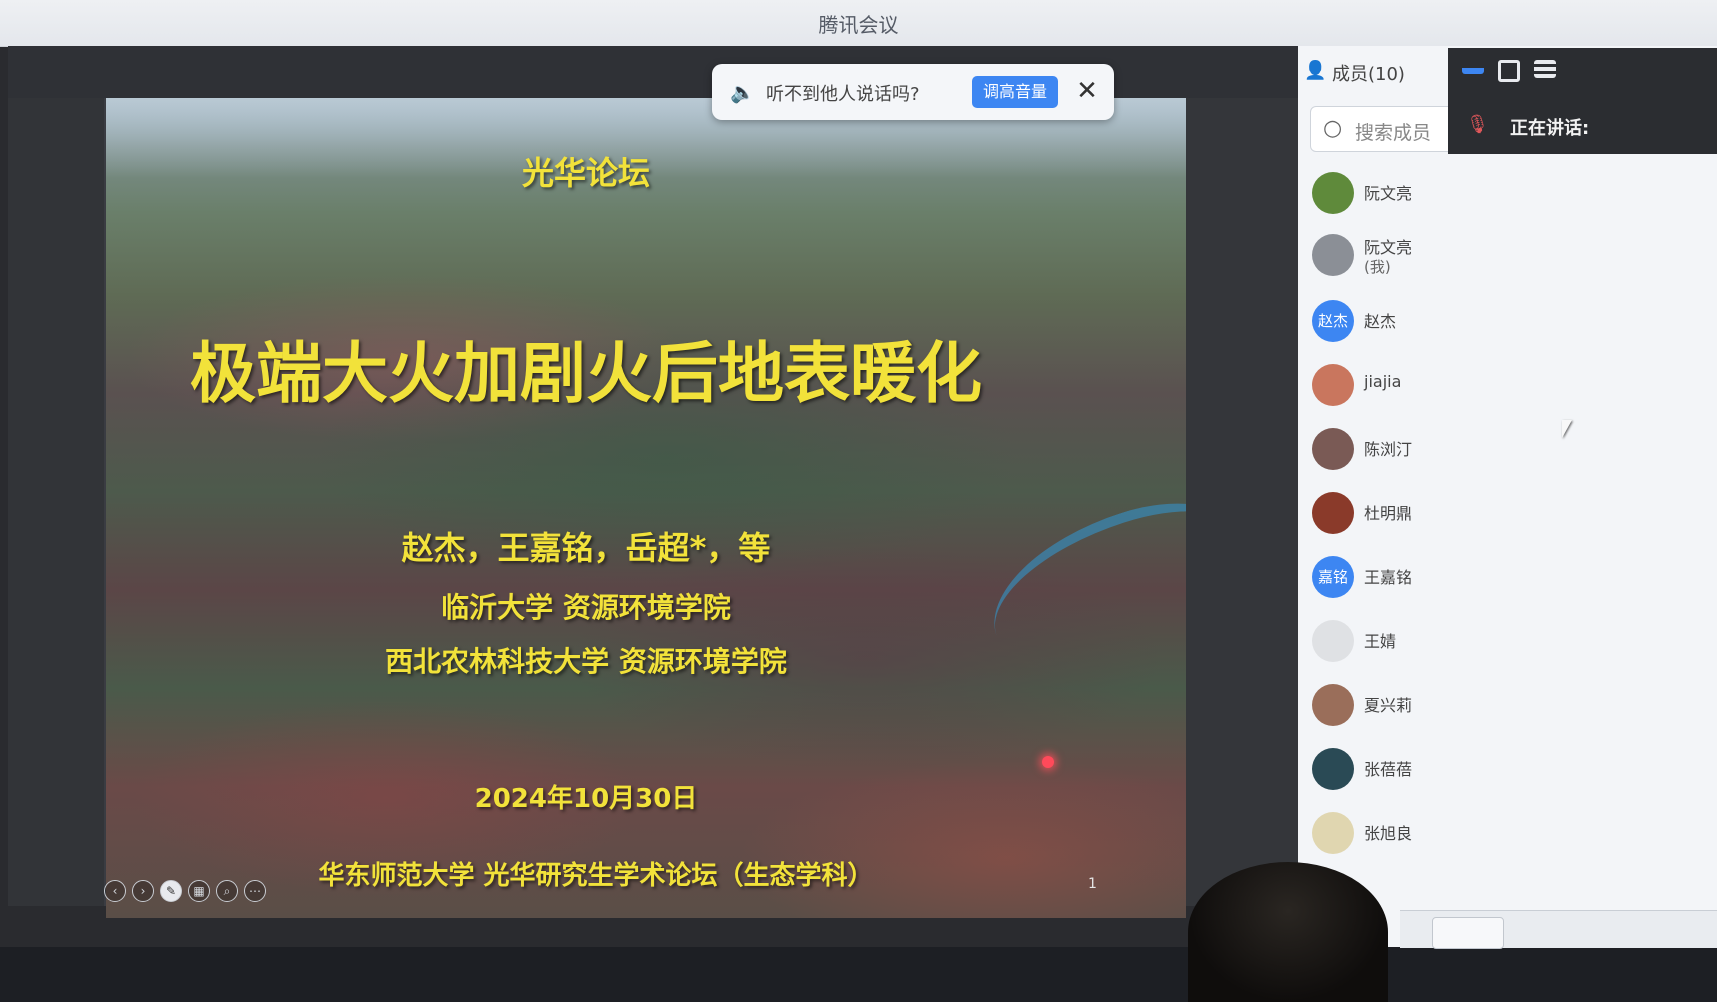 This screenshot has width=1717, height=1002. Describe the element at coordinates (1380, 641) in the screenshot. I see `member-name: 王婧` at that location.